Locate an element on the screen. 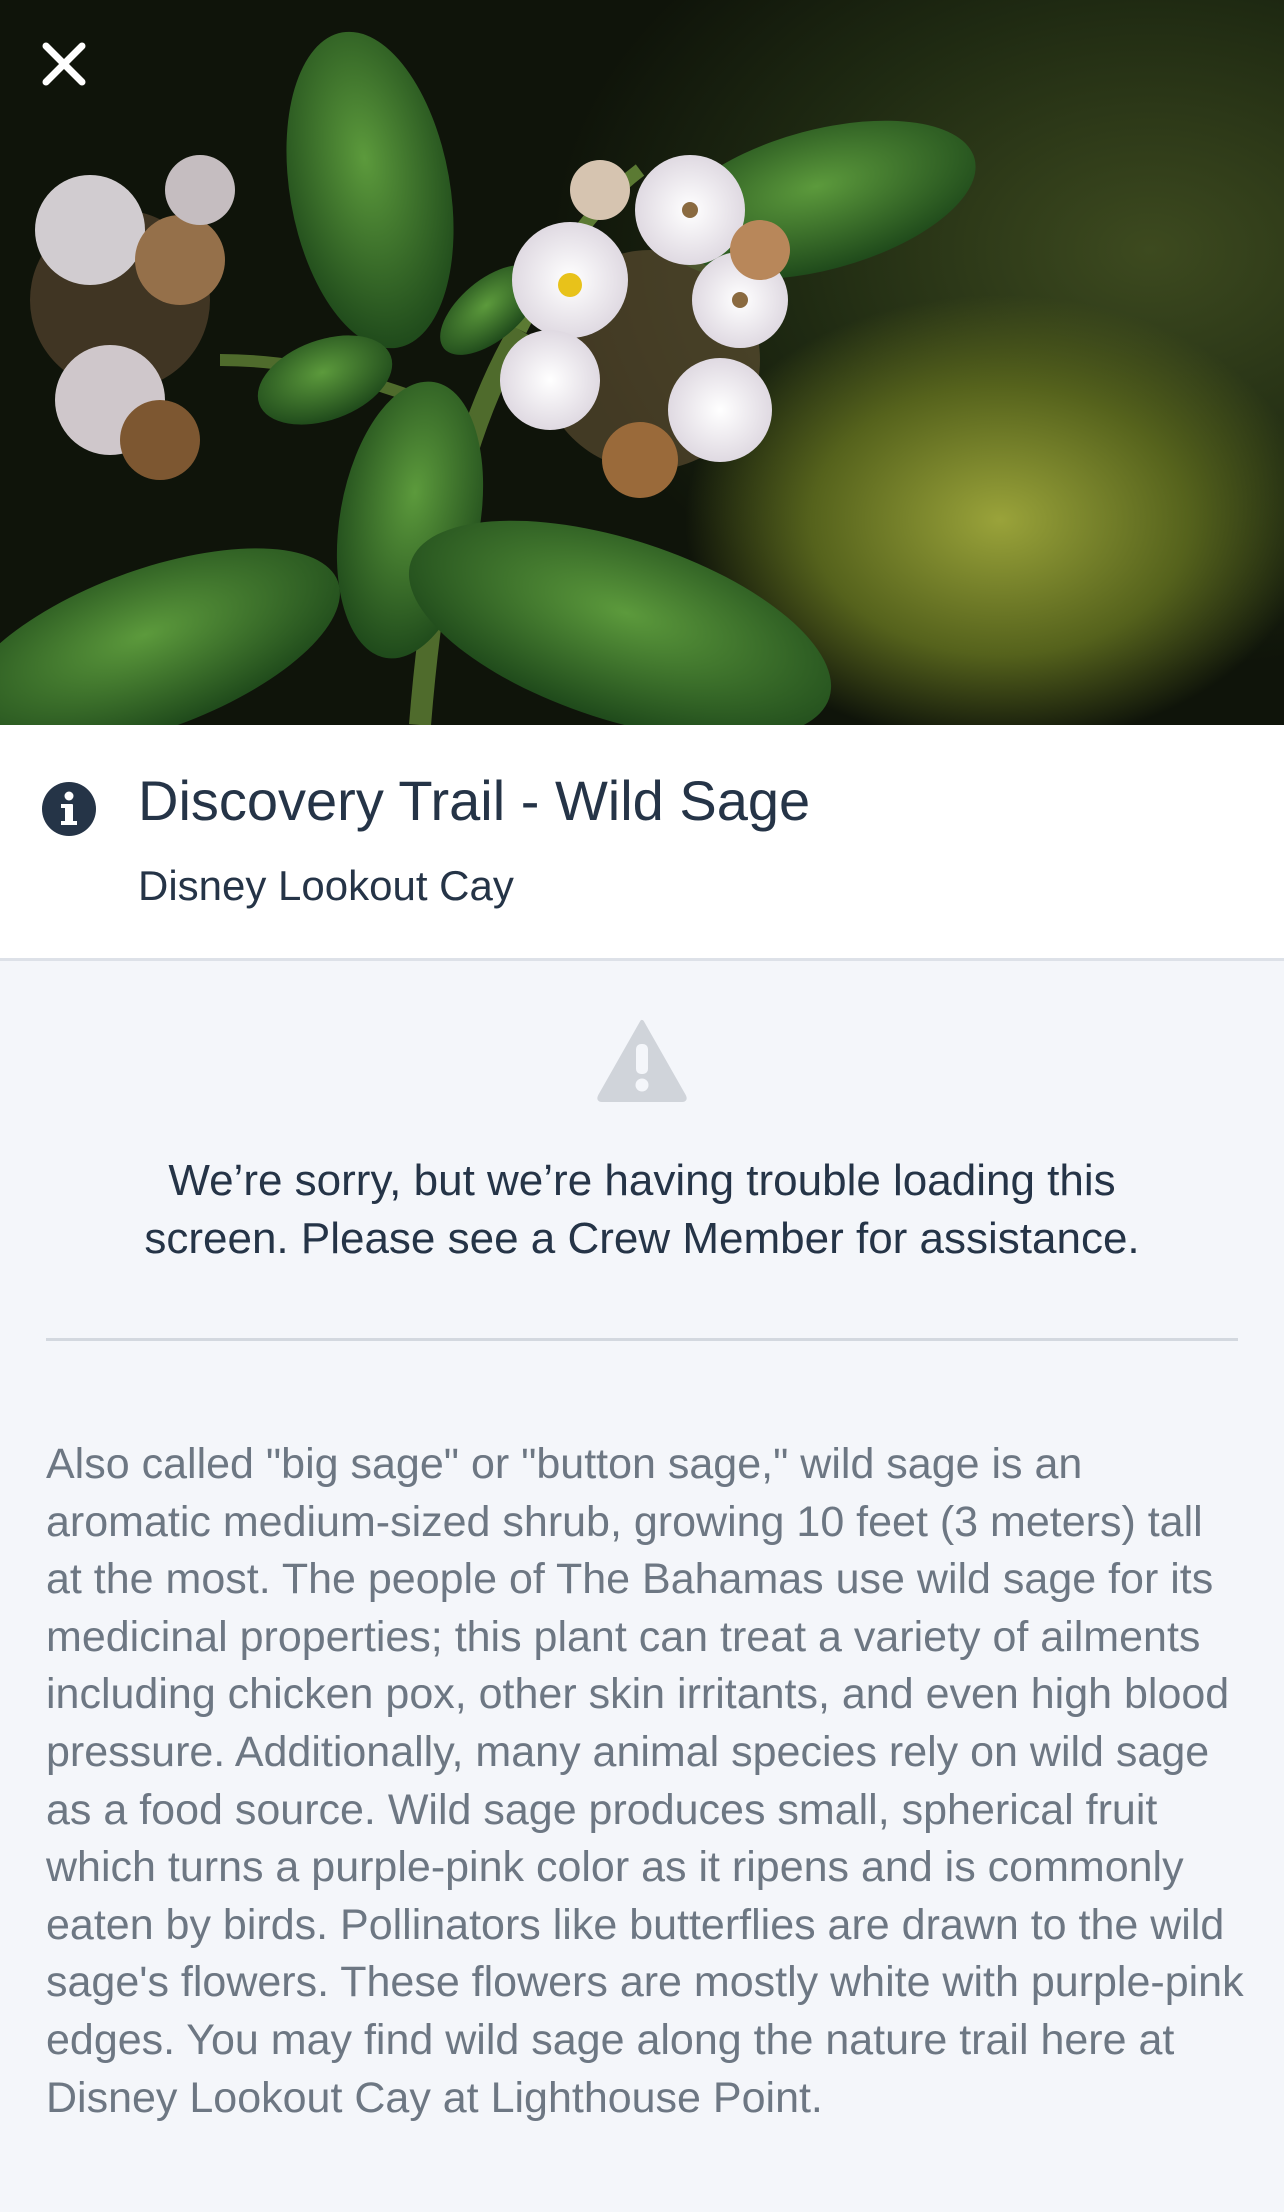  close-button is located at coordinates (80, 80).